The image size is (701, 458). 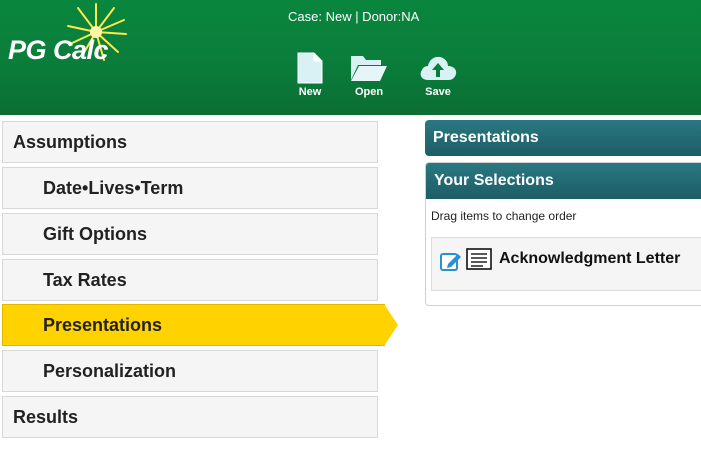 I want to click on sidebar-item-label: Tax Rates, so click(x=85, y=279).